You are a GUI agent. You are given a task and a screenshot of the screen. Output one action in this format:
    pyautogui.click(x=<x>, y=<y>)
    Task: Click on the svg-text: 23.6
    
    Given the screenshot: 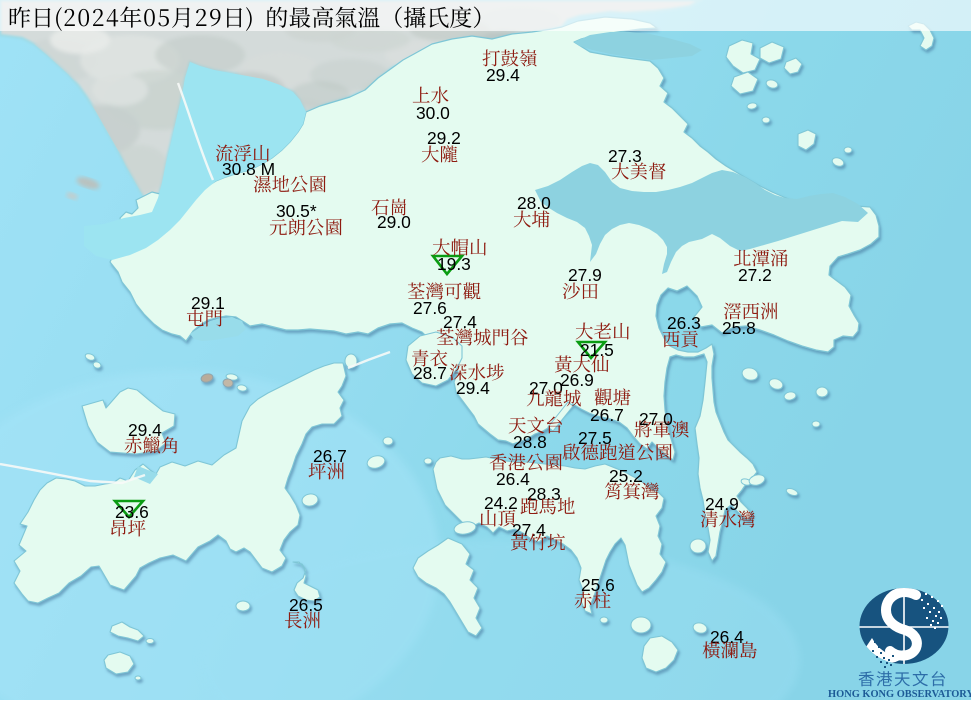 What is the action you would take?
    pyautogui.click(x=132, y=512)
    